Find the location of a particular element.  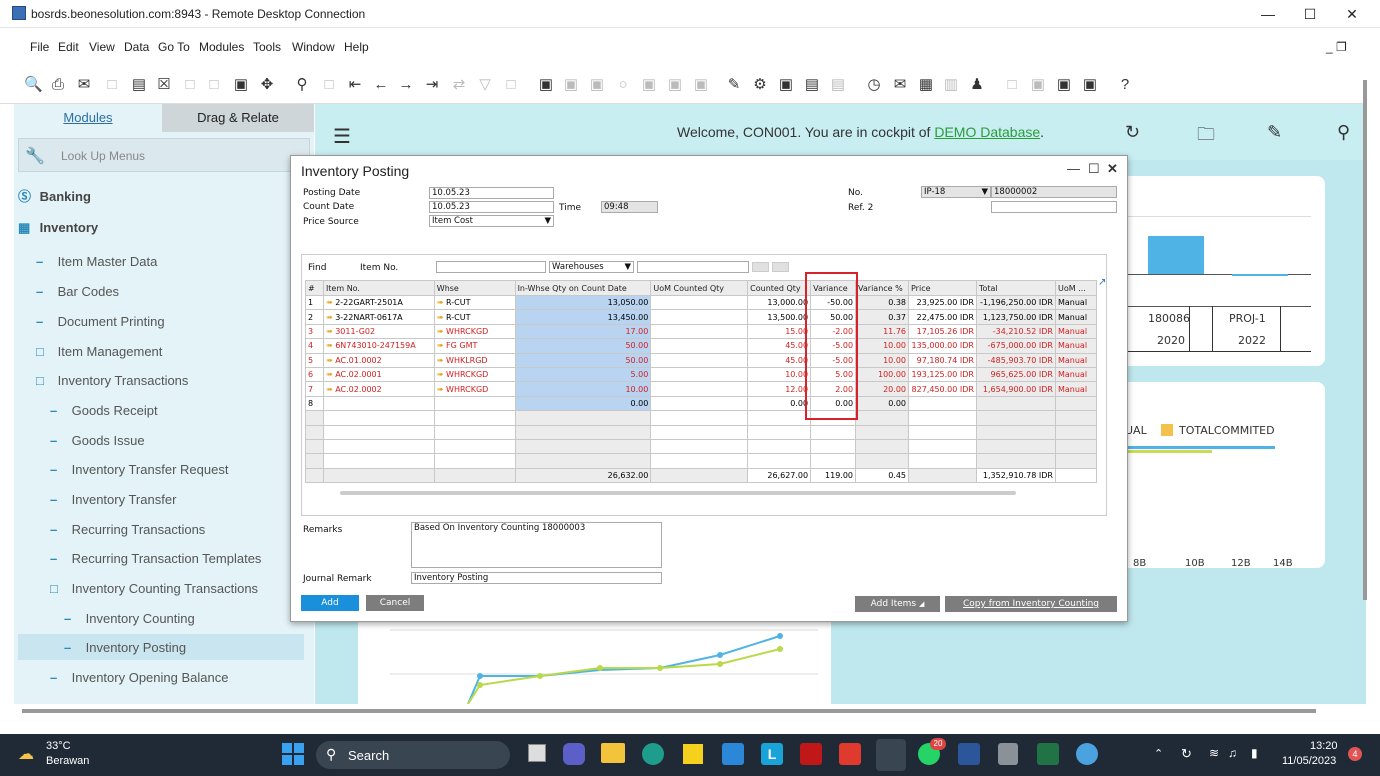

menu-window: Window is located at coordinates (313, 47).